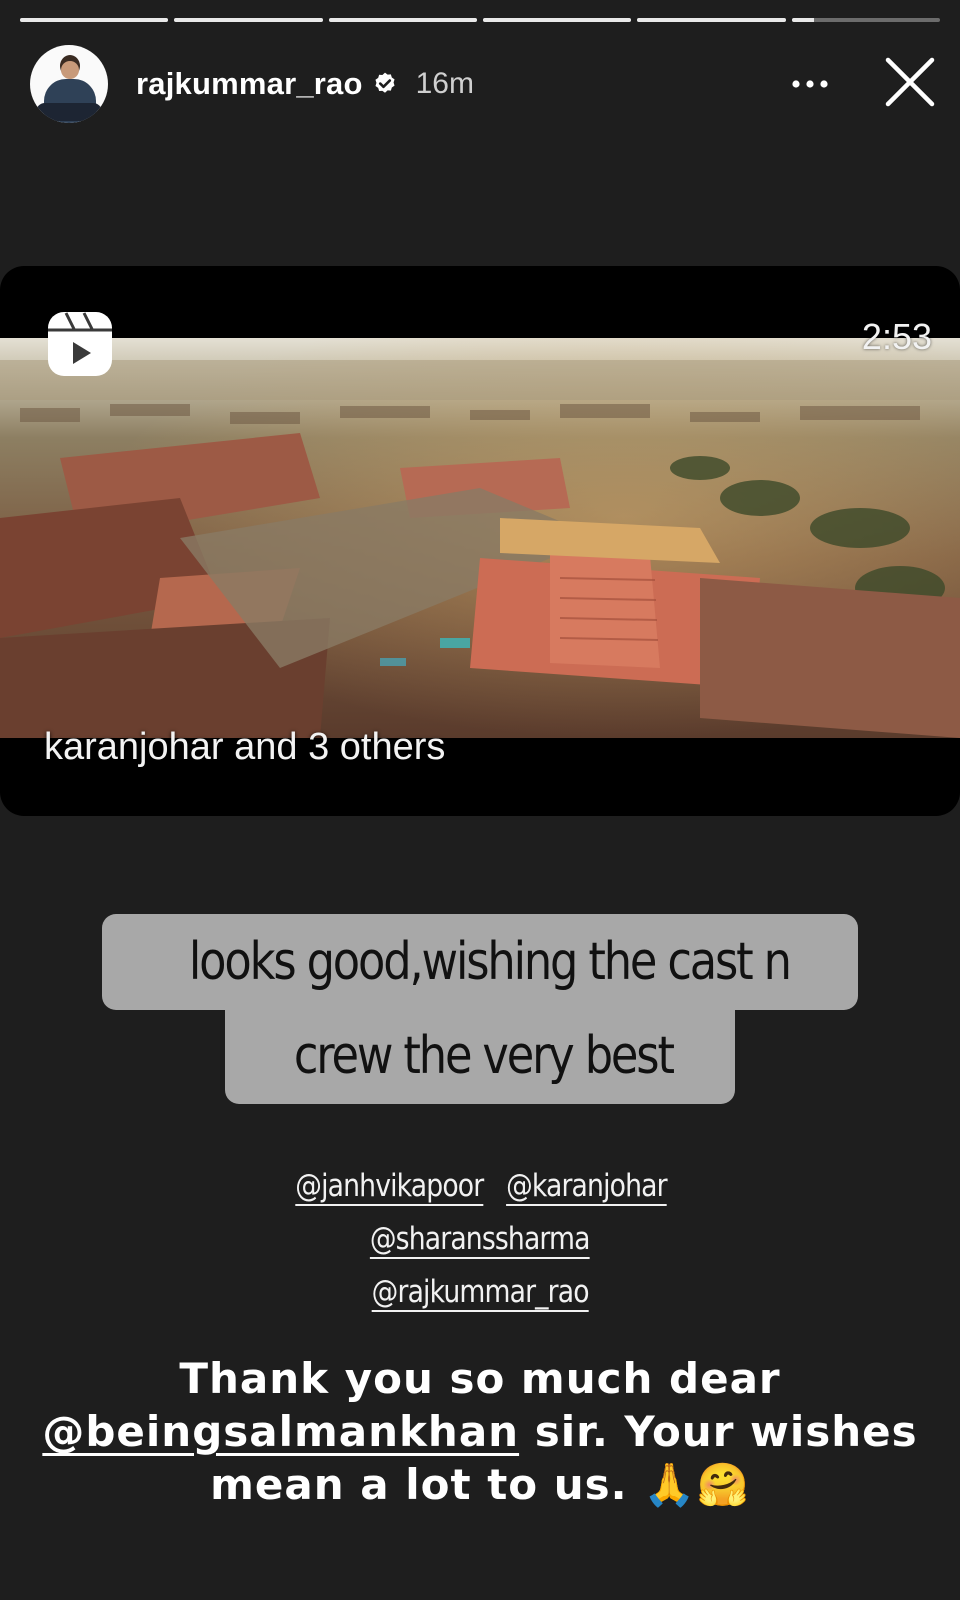 This screenshot has width=960, height=1600. Describe the element at coordinates (245, 747) in the screenshot. I see `reel-caption: karanjohar and 3 others` at that location.